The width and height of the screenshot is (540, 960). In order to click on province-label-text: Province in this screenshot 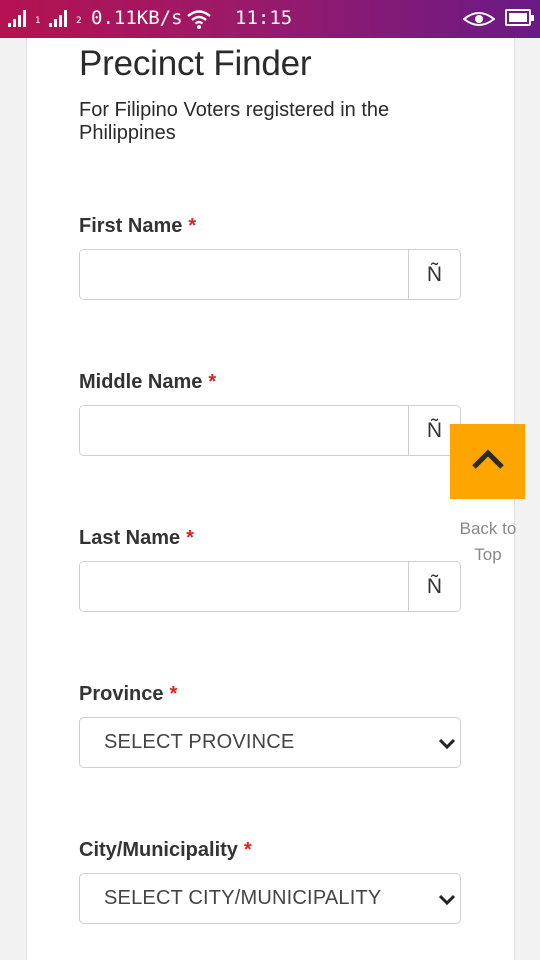, I will do `click(121, 694)`.